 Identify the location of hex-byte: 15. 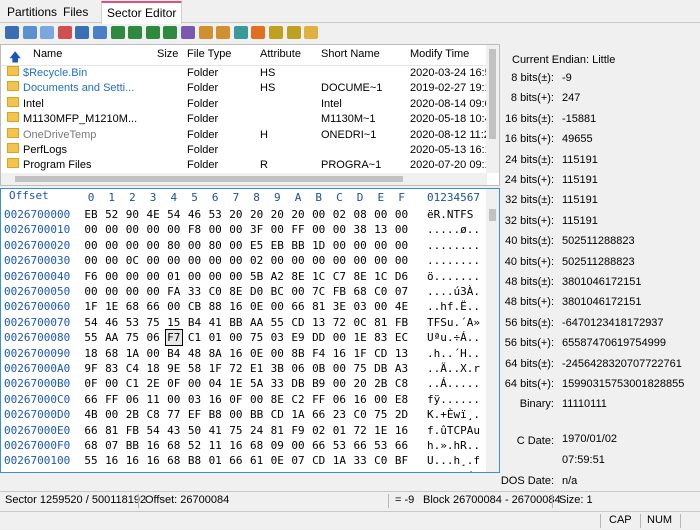
(174, 322).